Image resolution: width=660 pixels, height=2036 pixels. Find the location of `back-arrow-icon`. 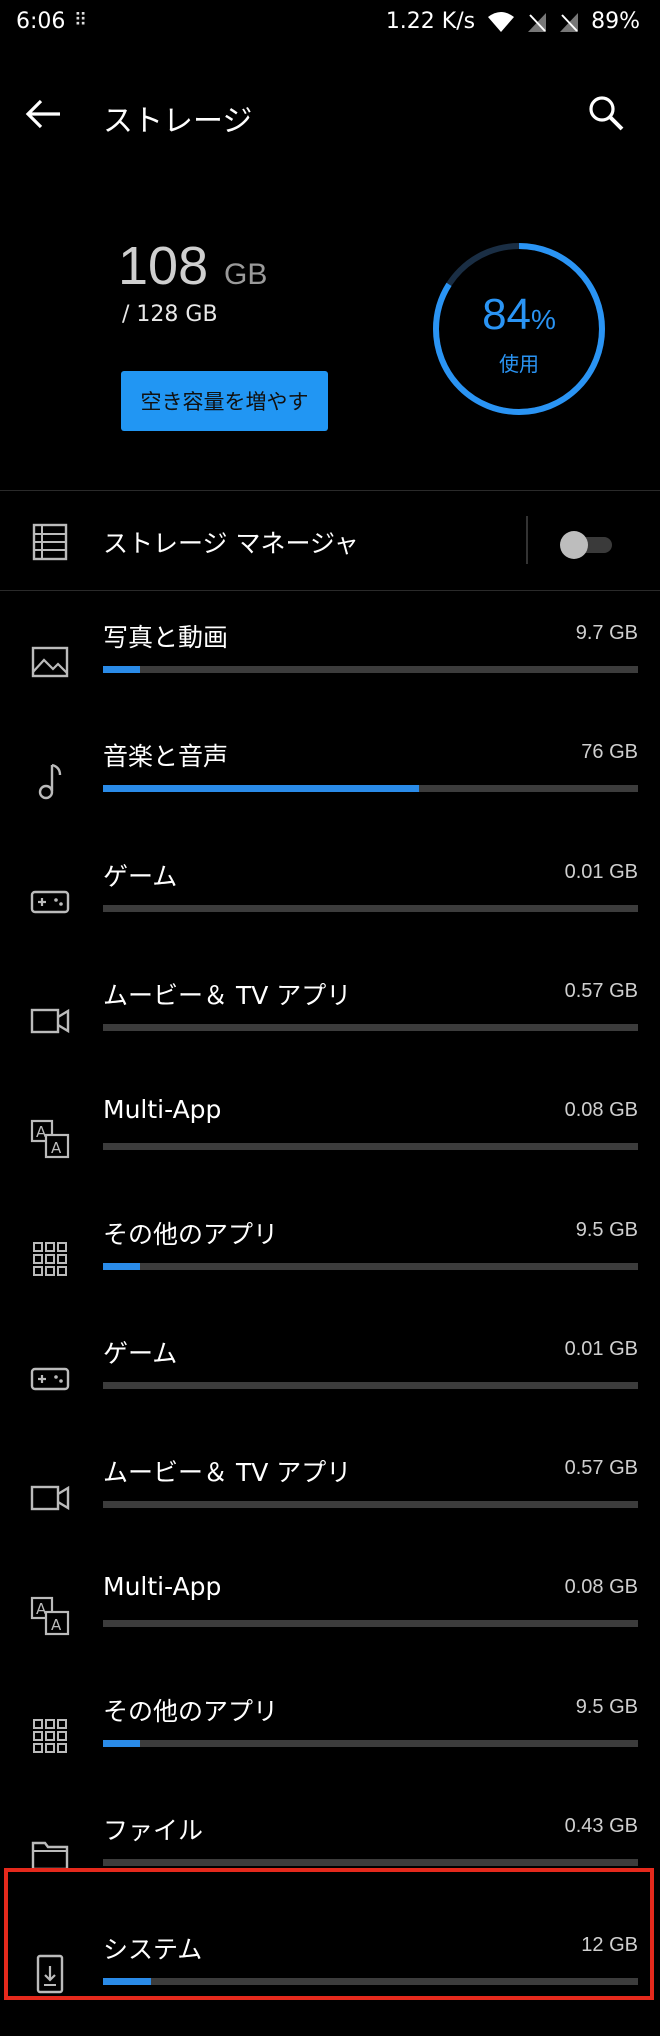

back-arrow-icon is located at coordinates (42, 114).